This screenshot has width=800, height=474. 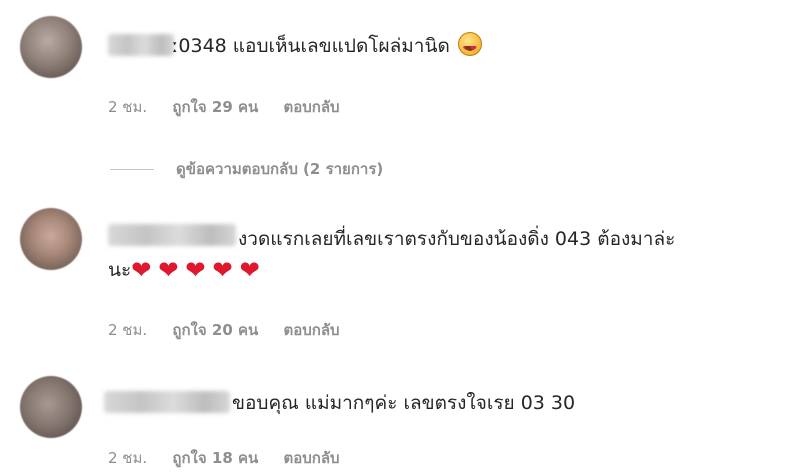 What do you see at coordinates (311, 46) in the screenshot?
I see `comment-text-body: ː0348 แอบเห็นเลขแปดโผล่มานิด` at bounding box center [311, 46].